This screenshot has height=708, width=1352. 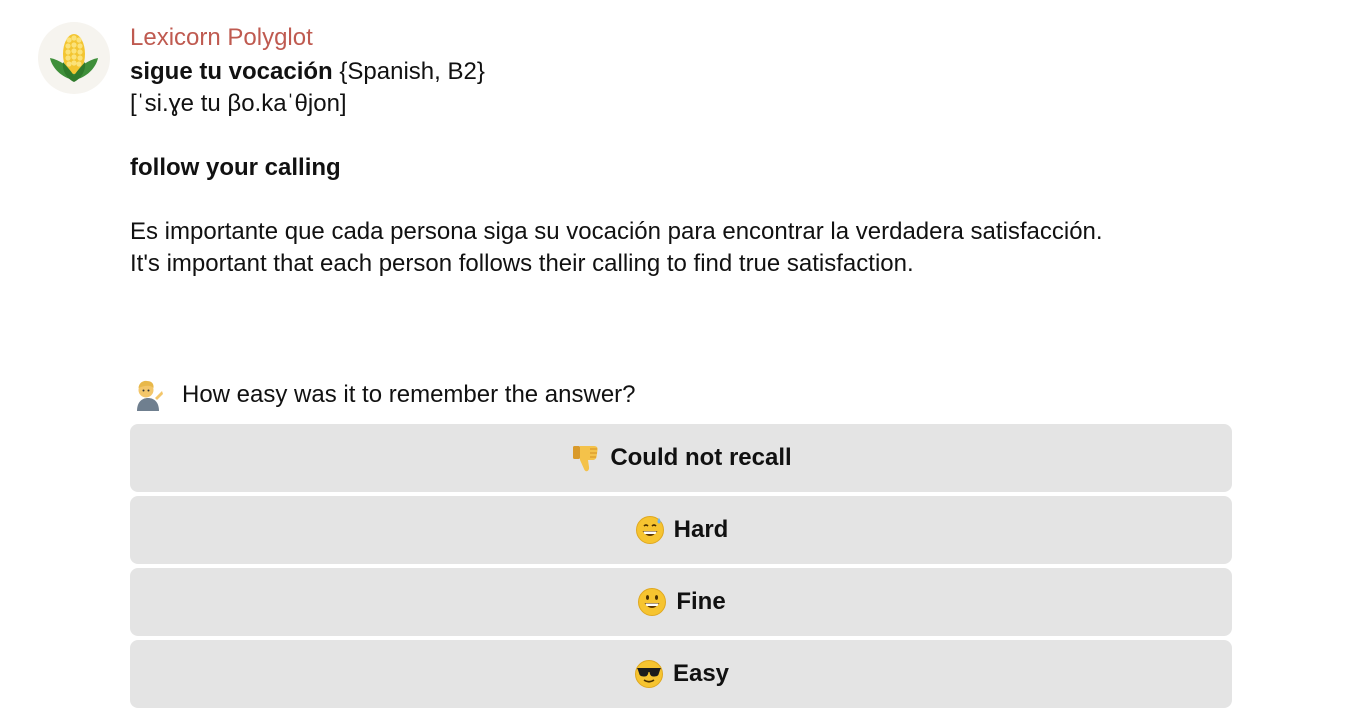 What do you see at coordinates (652, 602) in the screenshot?
I see `grinning-face-icon` at bounding box center [652, 602].